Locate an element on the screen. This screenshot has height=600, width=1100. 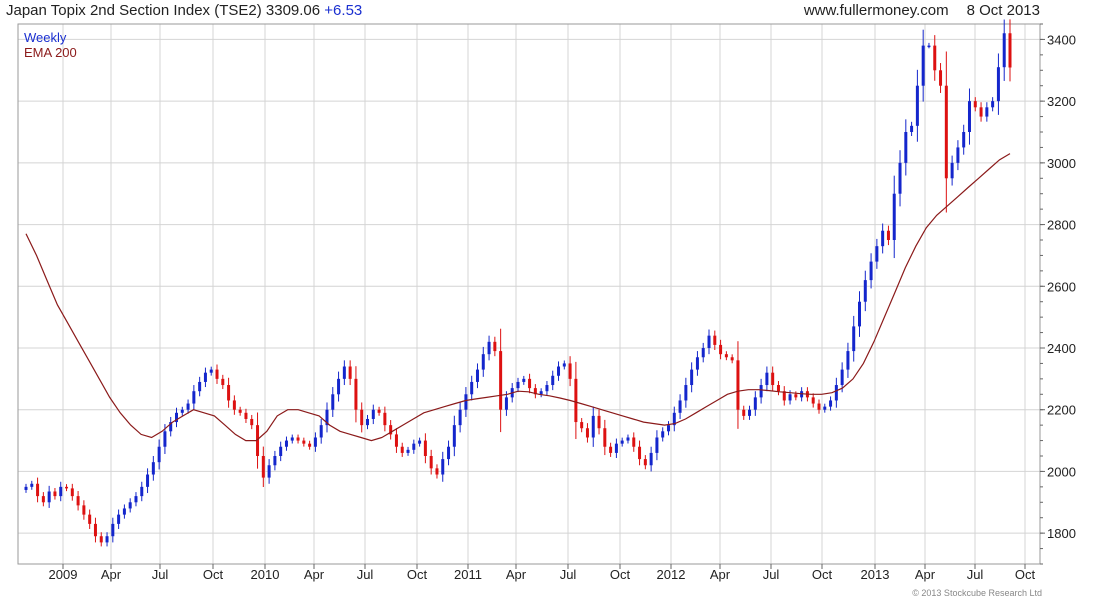
x-tick-label: 2011 is located at coordinates (468, 574).